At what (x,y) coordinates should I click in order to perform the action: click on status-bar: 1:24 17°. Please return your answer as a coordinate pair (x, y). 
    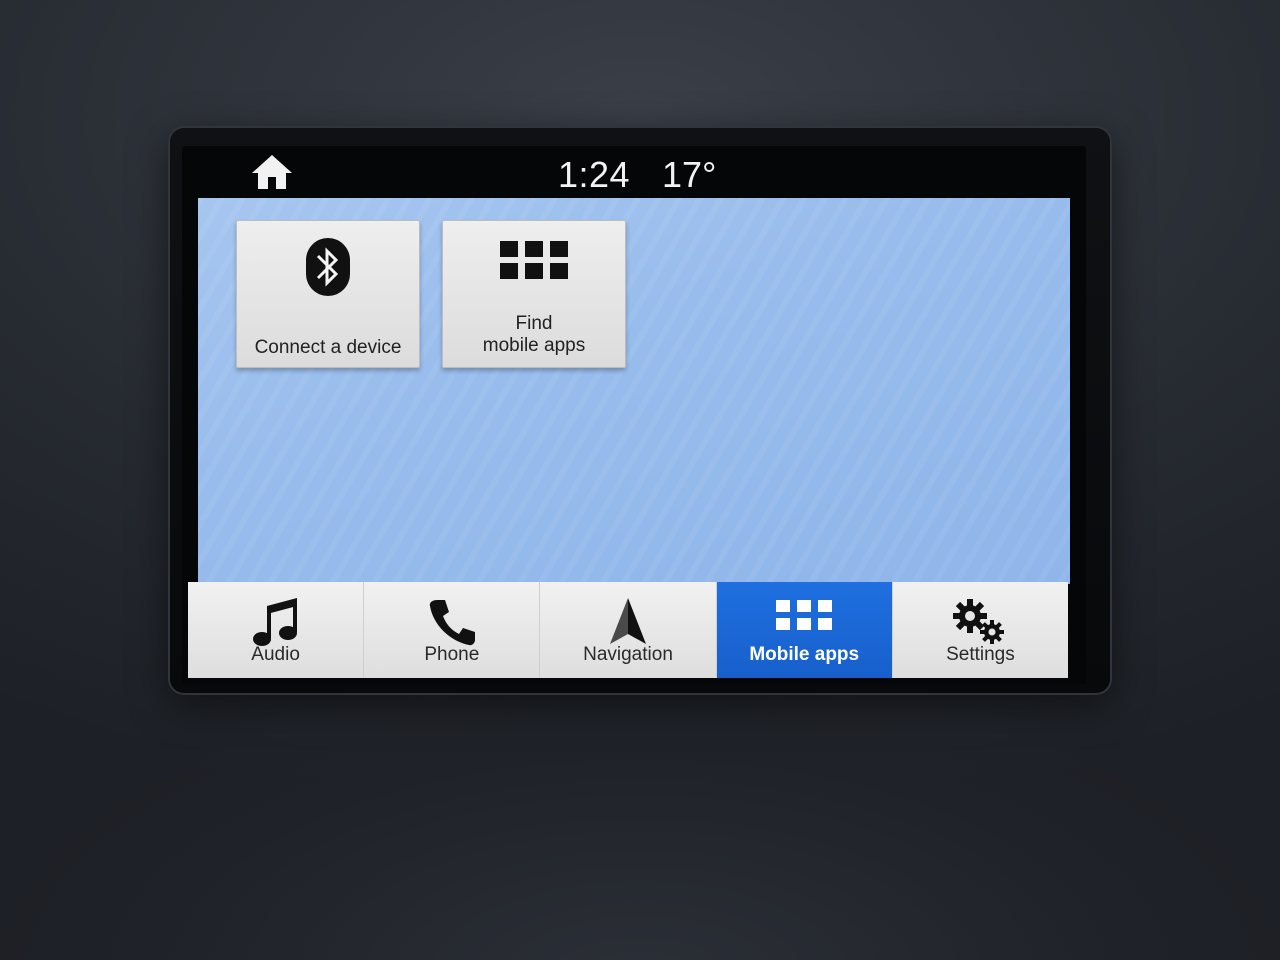
    Looking at the image, I should click on (634, 170).